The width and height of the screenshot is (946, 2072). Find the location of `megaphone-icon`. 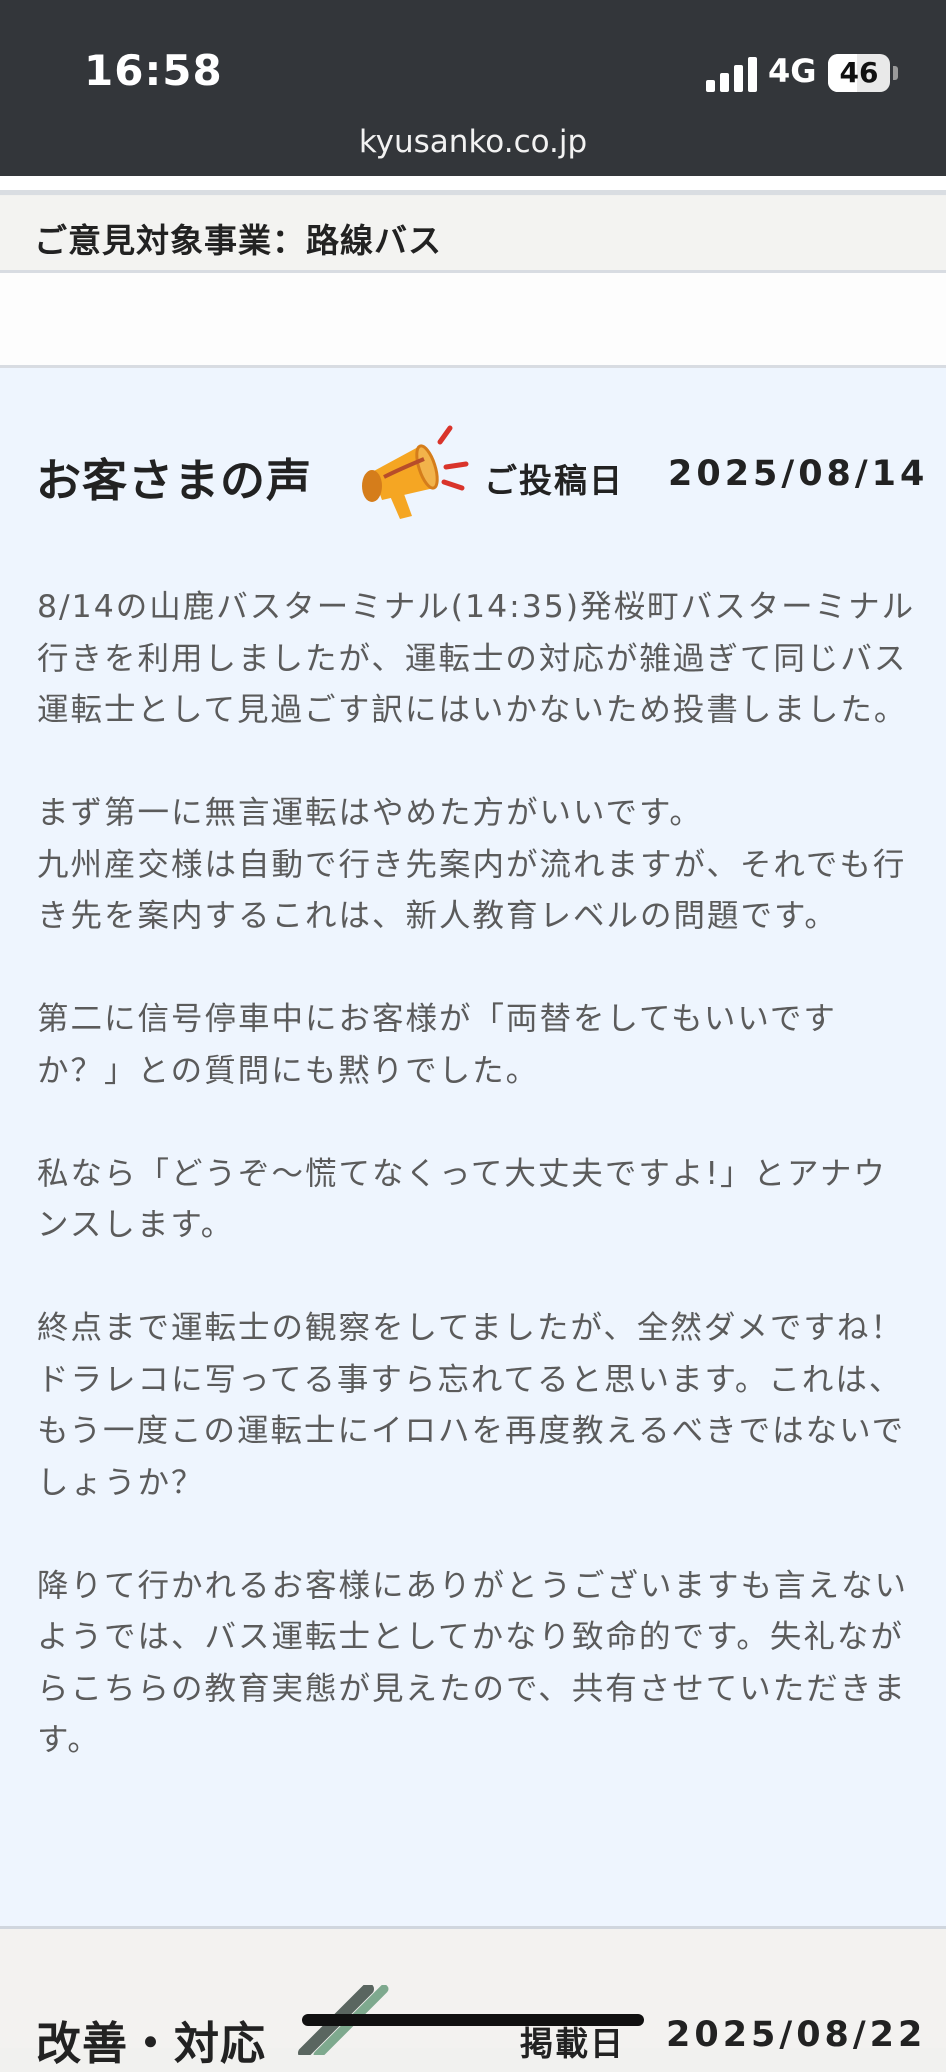

megaphone-icon is located at coordinates (415, 472).